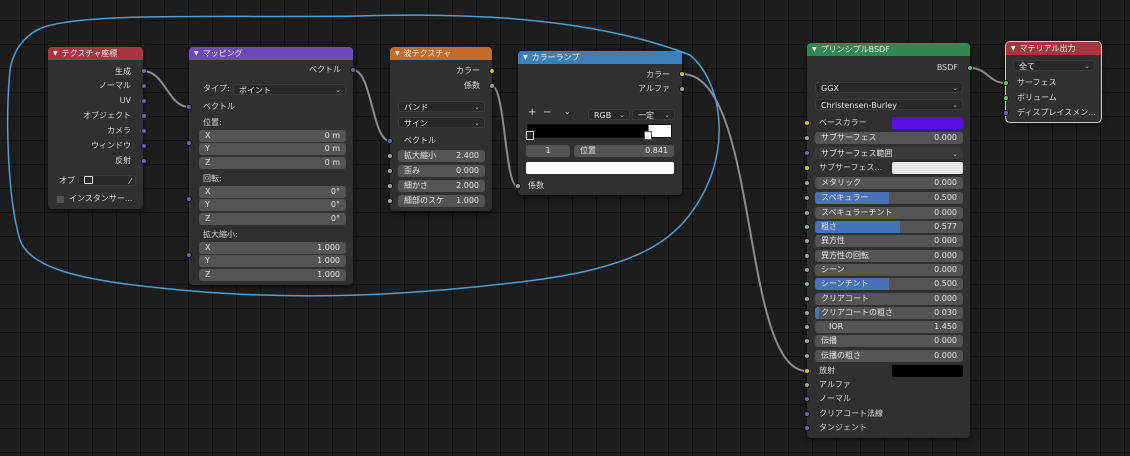 The width and height of the screenshot is (1130, 456). I want to click on output-target-dropdown: 全て ⌄, so click(1054, 65).